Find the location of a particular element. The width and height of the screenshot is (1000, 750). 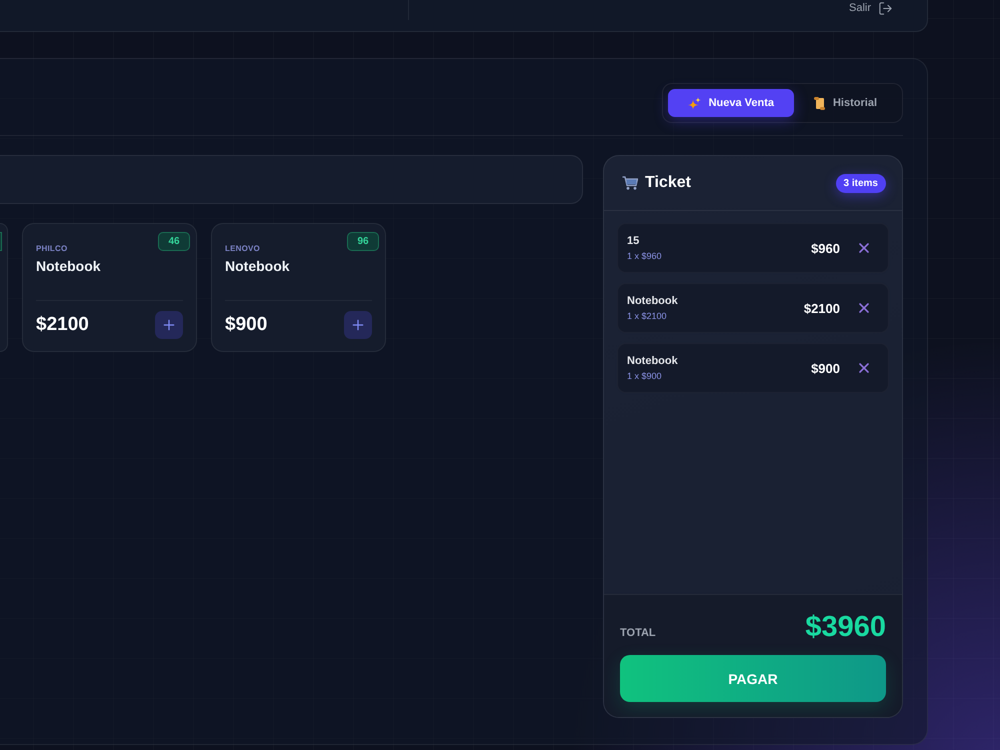

brand-label: PHILCO is located at coordinates (52, 249).